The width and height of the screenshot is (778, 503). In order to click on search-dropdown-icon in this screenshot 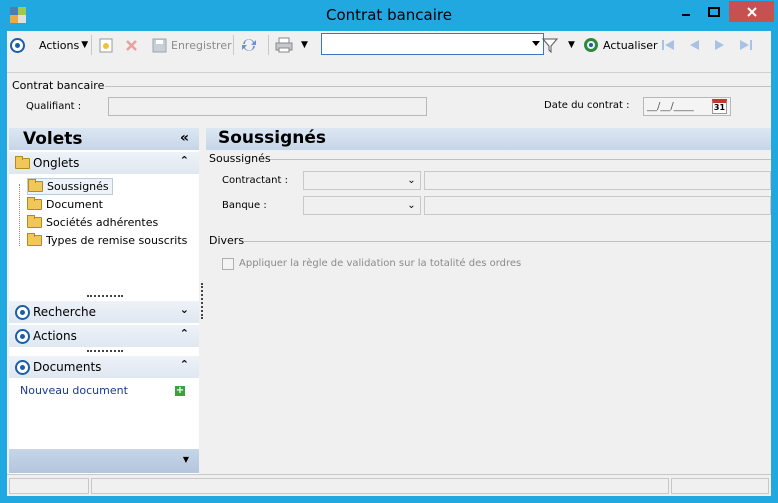, I will do `click(536, 43)`.